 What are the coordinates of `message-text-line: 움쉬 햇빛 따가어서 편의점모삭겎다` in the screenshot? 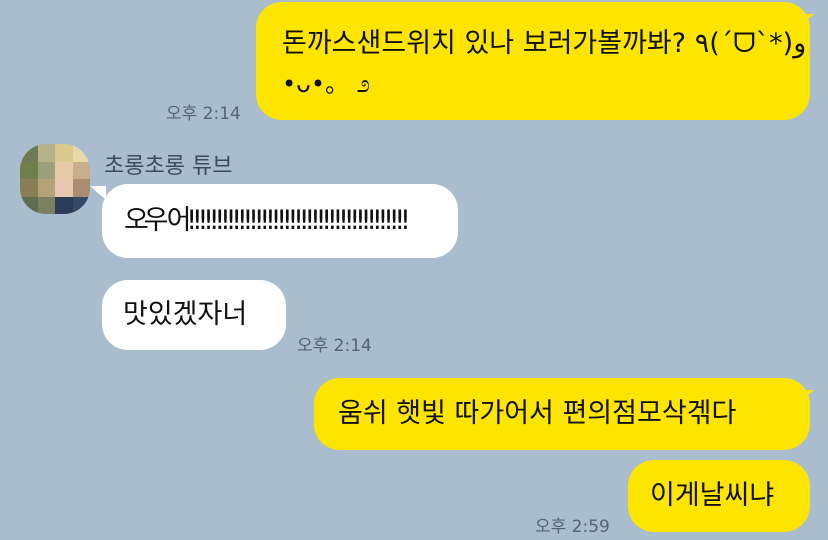 It's located at (537, 413).